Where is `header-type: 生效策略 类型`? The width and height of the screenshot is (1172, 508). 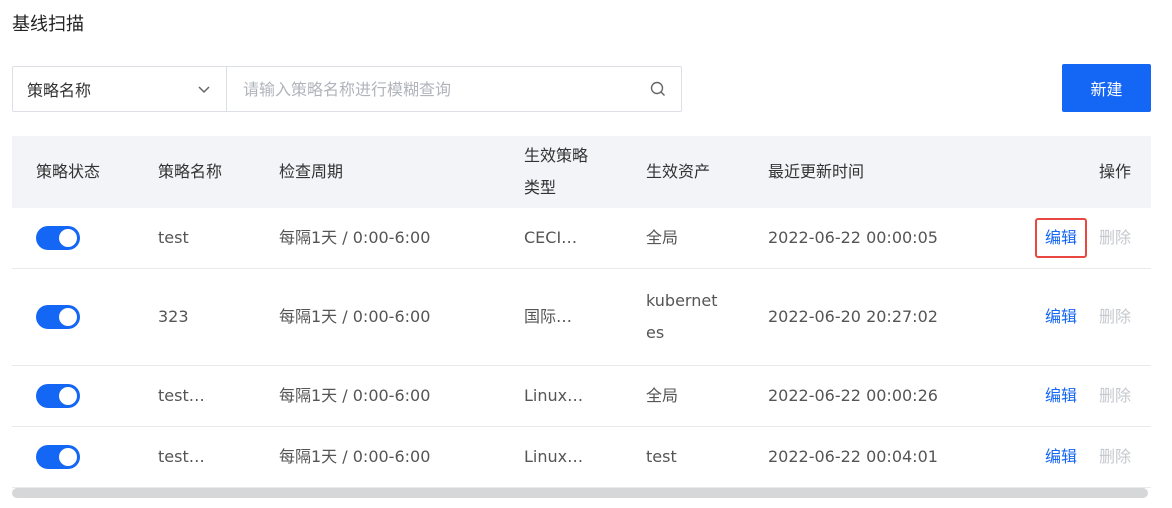
header-type: 生效策略 类型 is located at coordinates (579, 172).